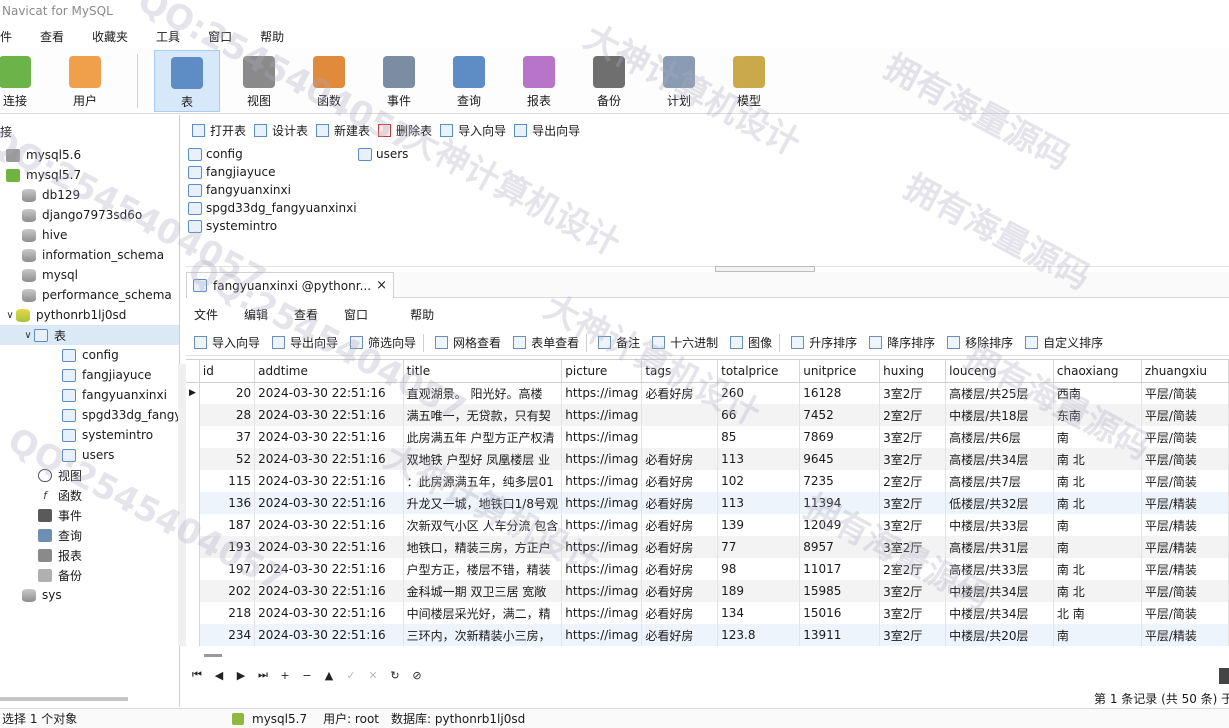  What do you see at coordinates (272, 208) in the screenshot?
I see `object-item-spgd33dg_fangyuanxinxi: spgd33dg_fangyuanxinxi` at bounding box center [272, 208].